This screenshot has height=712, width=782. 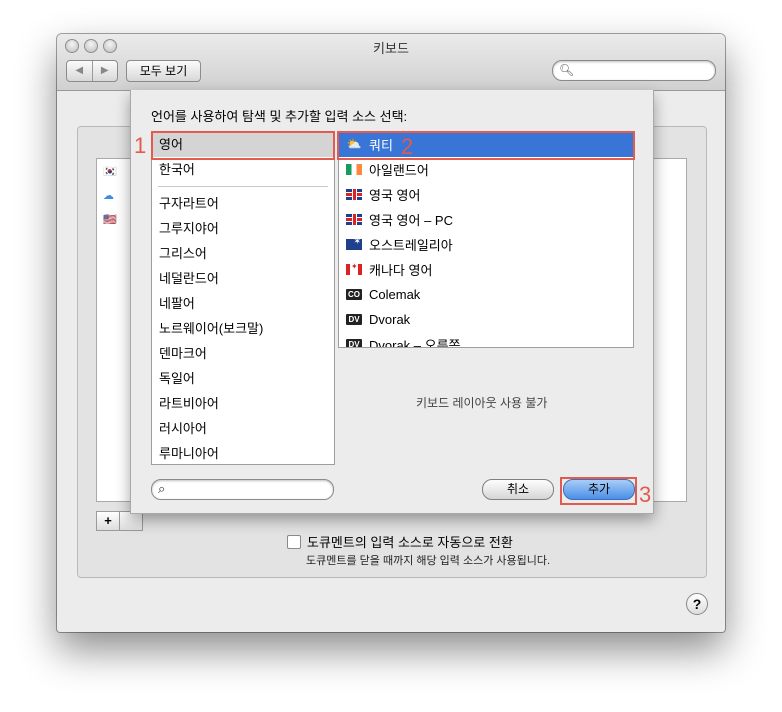 What do you see at coordinates (243, 203) in the screenshot?
I see `language-item: 구자라트어` at bounding box center [243, 203].